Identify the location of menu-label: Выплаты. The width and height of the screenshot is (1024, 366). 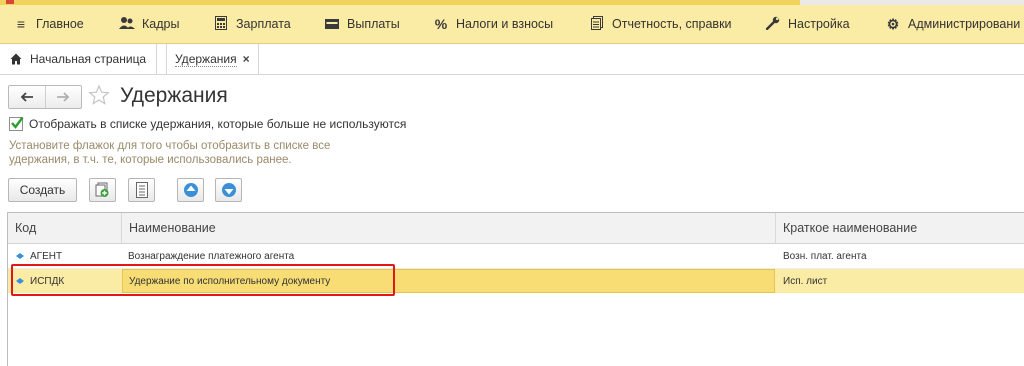
(373, 24).